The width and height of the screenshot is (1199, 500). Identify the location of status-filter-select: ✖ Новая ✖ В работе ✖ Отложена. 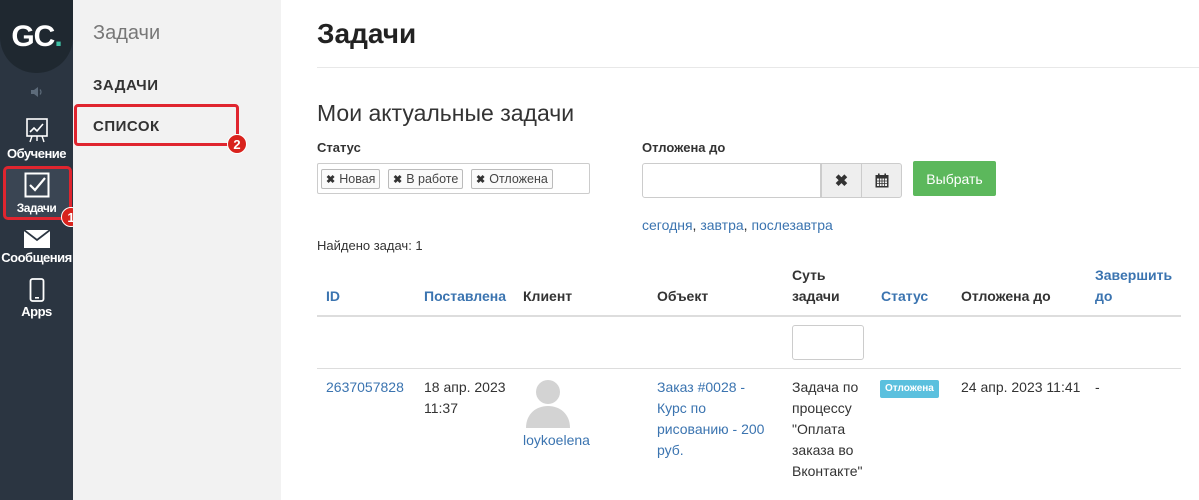
(453, 178).